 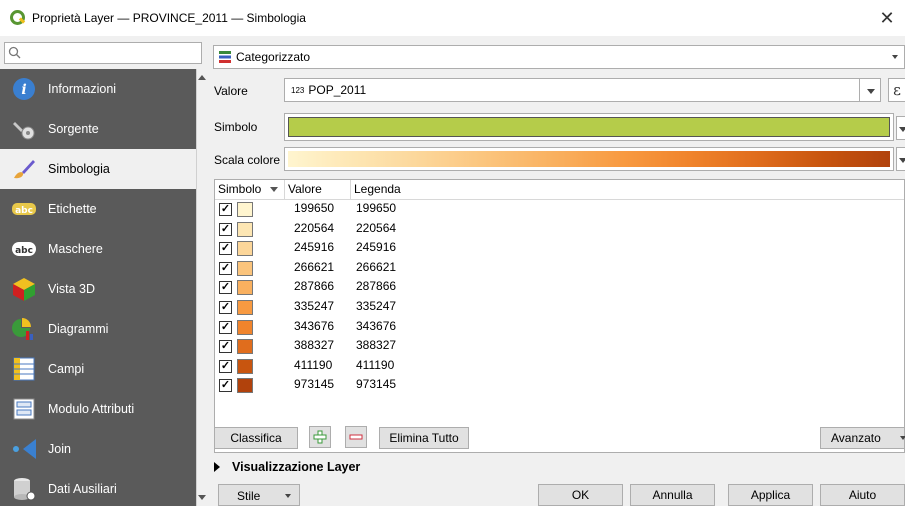 I want to click on symbol-button, so click(x=589, y=127).